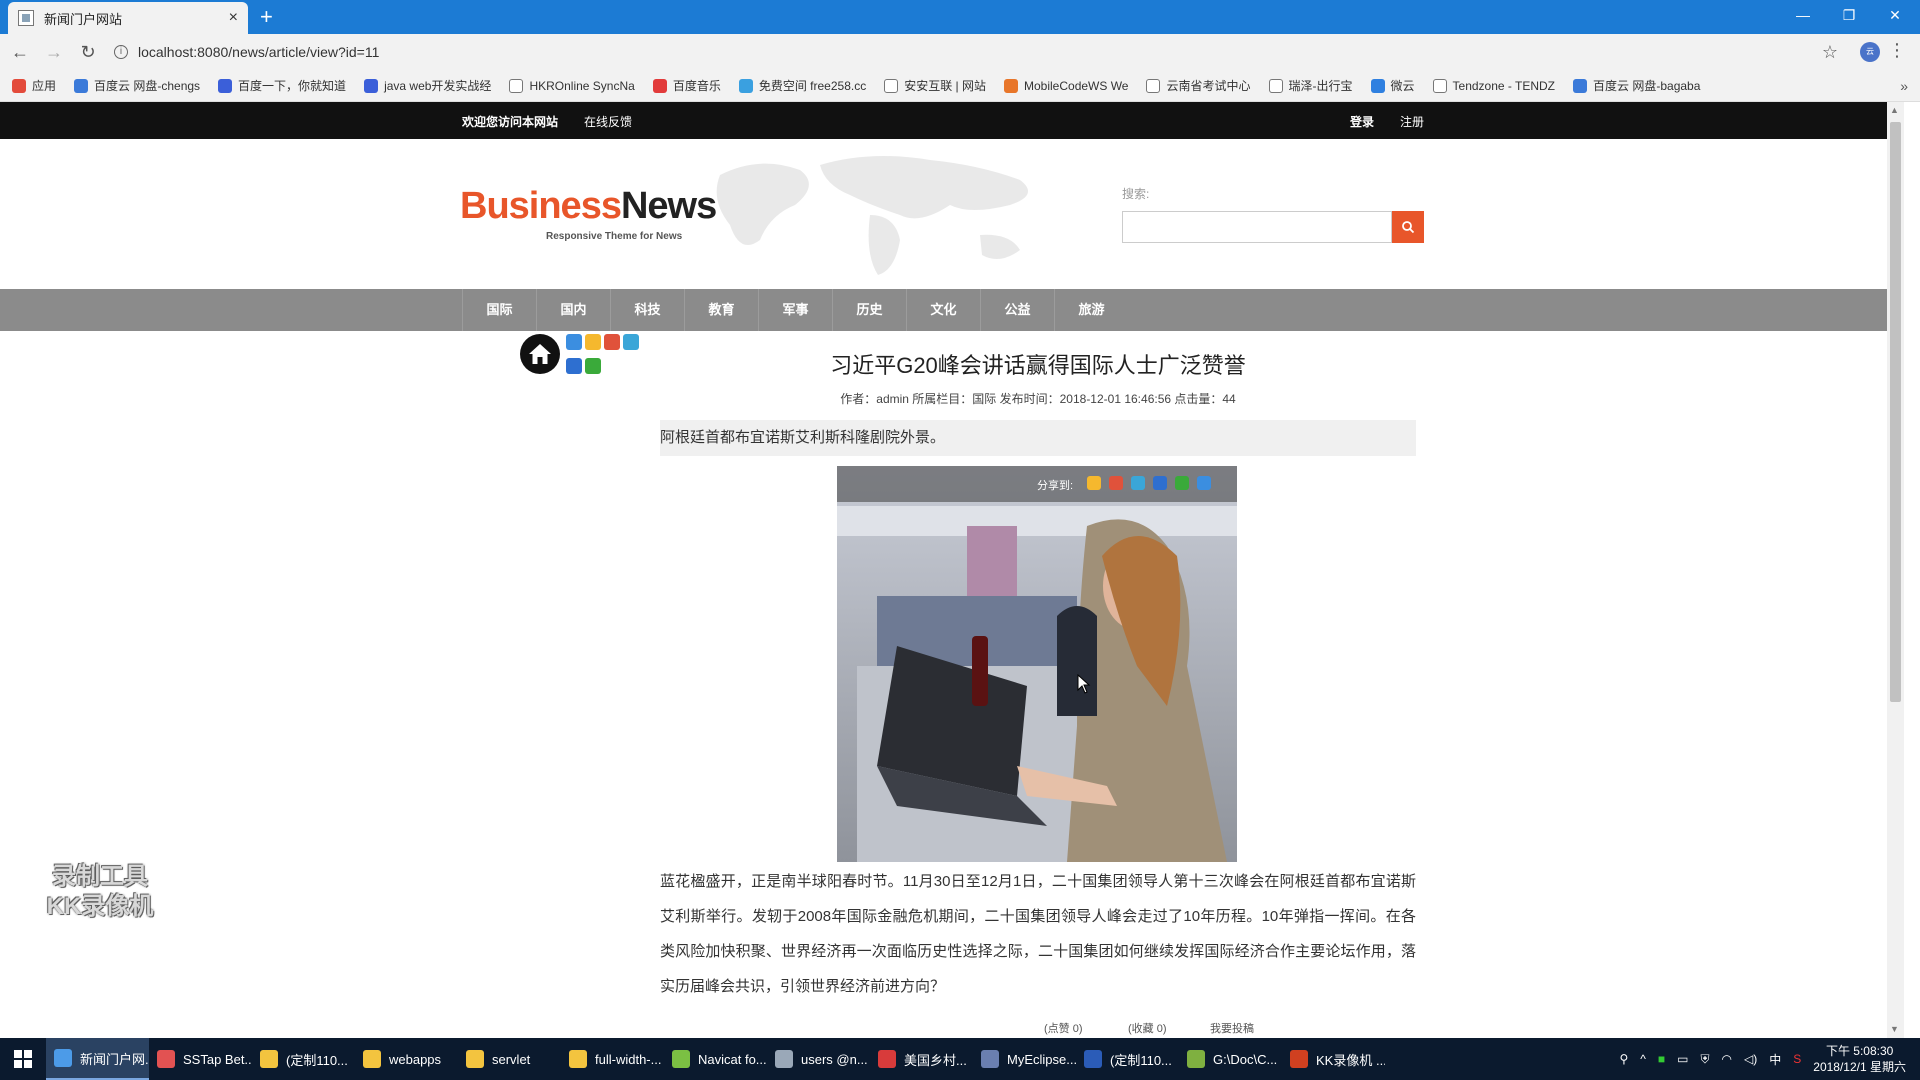 Image resolution: width=1920 pixels, height=1080 pixels. I want to click on tray-usb-icon: ▭, so click(1682, 1059).